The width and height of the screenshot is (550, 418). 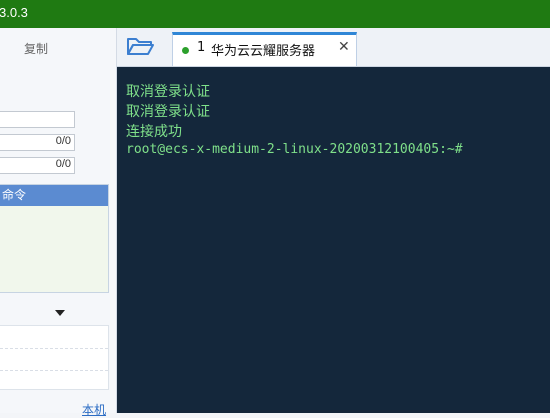 I want to click on transfer-field-download: 0/0, so click(x=37, y=165).